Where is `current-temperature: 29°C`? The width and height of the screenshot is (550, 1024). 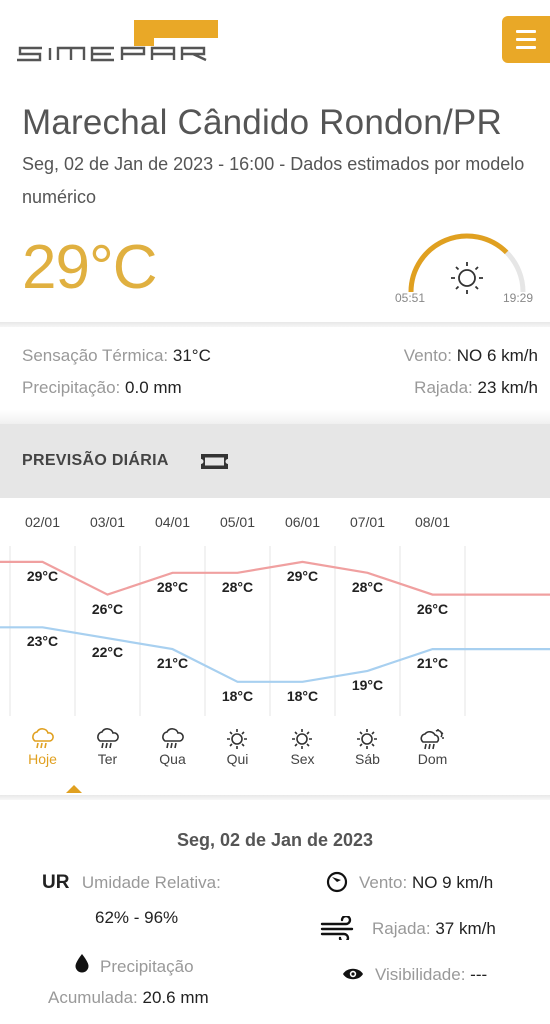
current-temperature: 29°C is located at coordinates (90, 267).